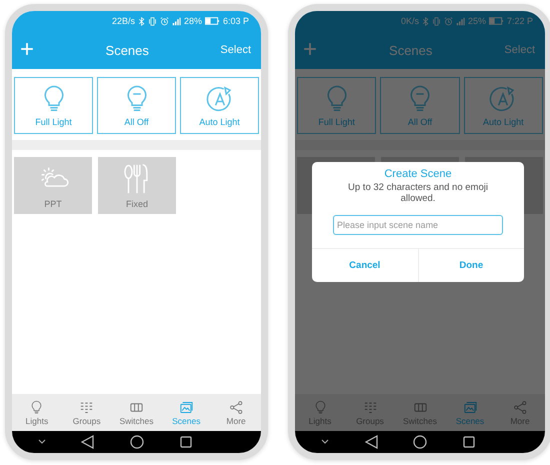  Describe the element at coordinates (235, 21) in the screenshot. I see `clock-time: 6:03 P` at that location.